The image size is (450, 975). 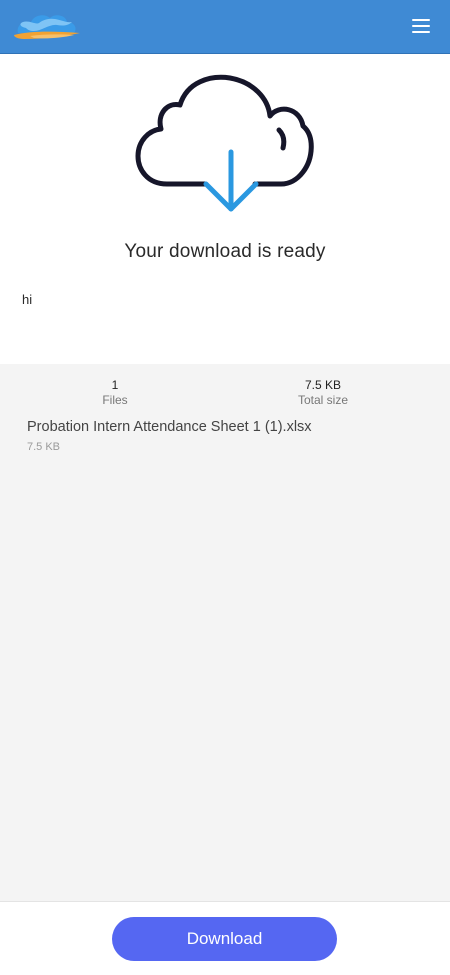 What do you see at coordinates (323, 385) in the screenshot?
I see `total-size-value: 7.5 KB` at bounding box center [323, 385].